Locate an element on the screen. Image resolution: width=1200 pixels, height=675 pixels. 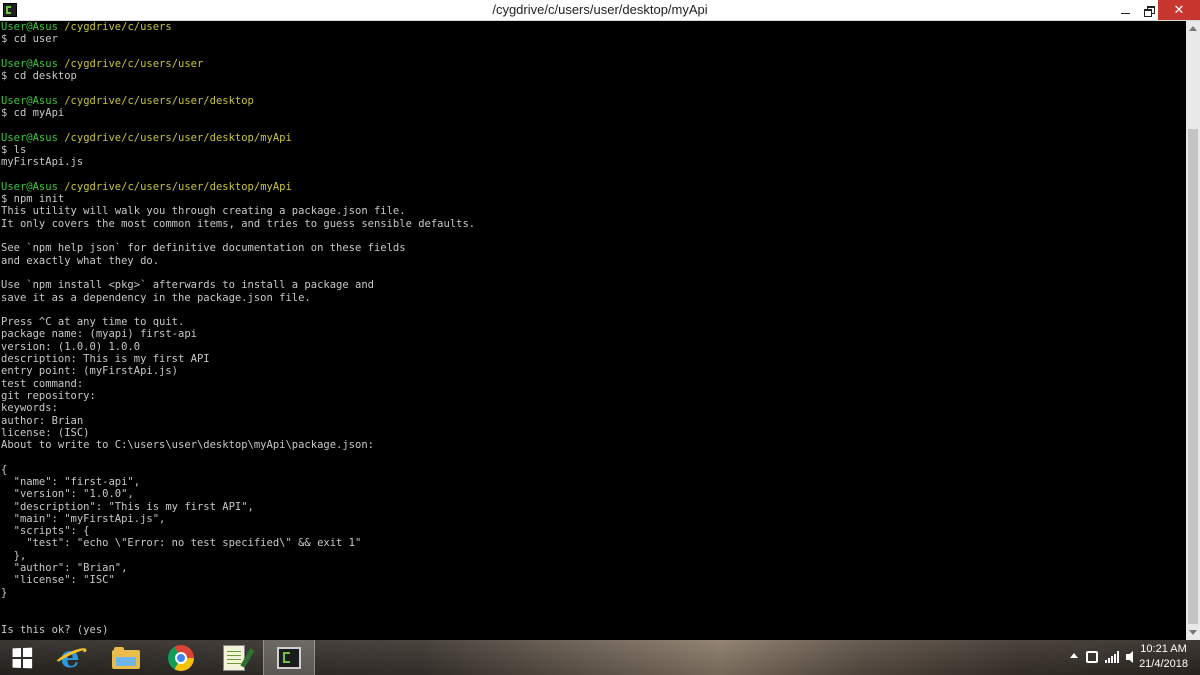
terminal-line: author: Brian is located at coordinates (42, 420).